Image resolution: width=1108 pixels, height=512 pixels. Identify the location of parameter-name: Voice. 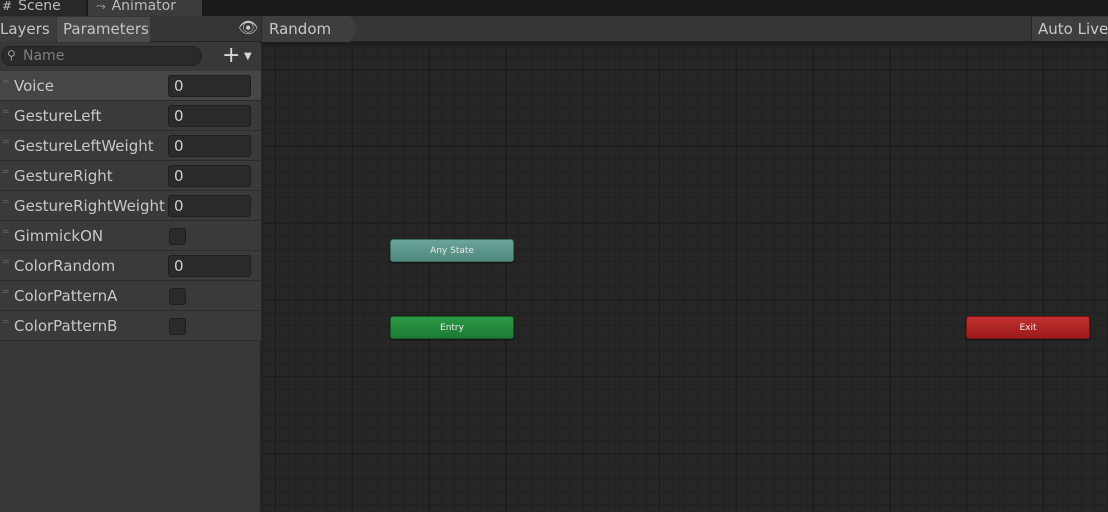
(34, 86).